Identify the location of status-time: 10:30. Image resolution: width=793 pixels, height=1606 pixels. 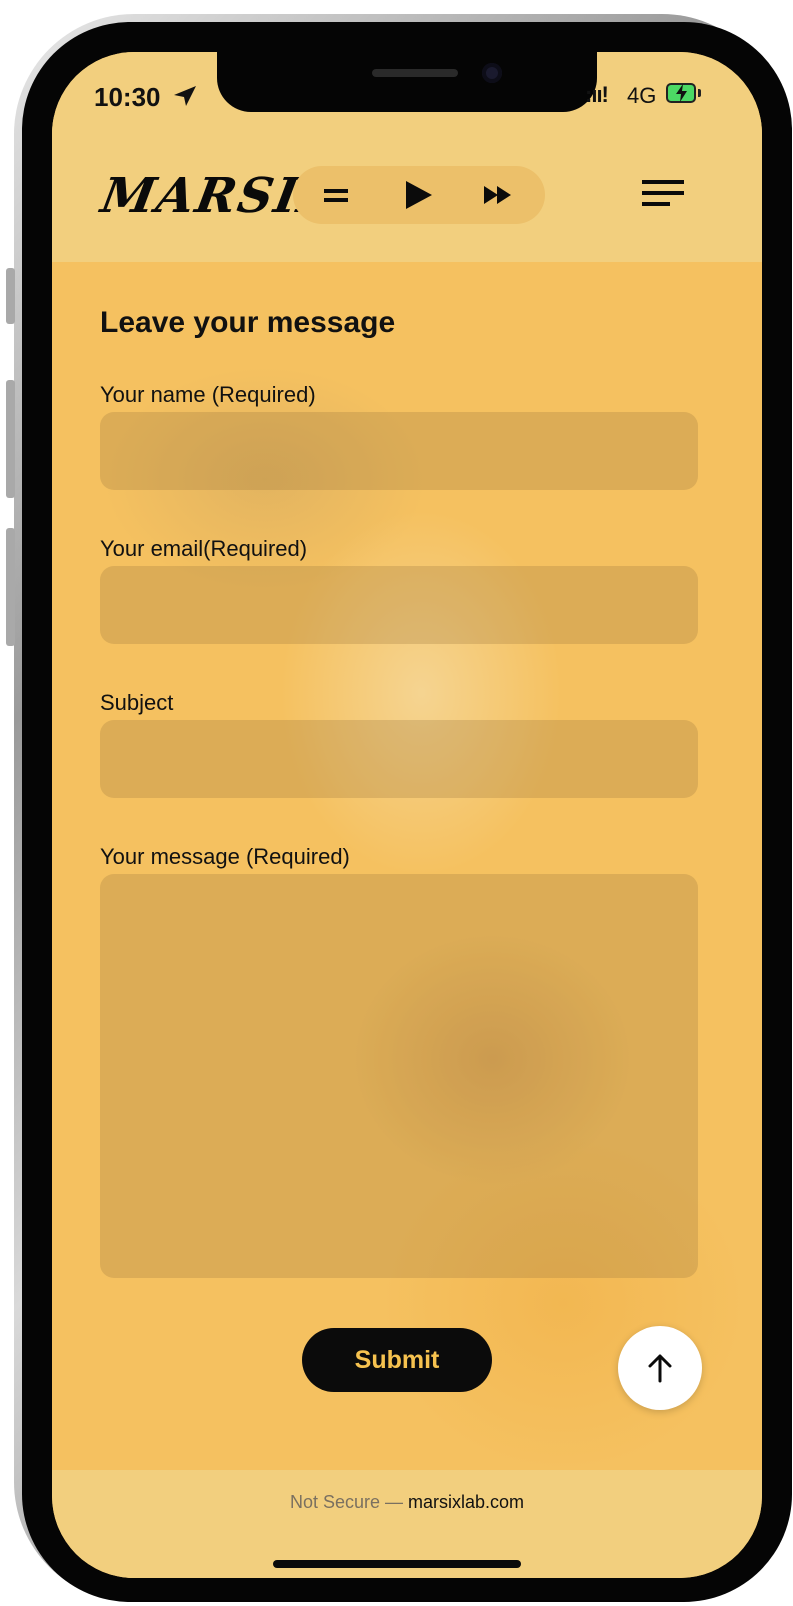
(127, 97).